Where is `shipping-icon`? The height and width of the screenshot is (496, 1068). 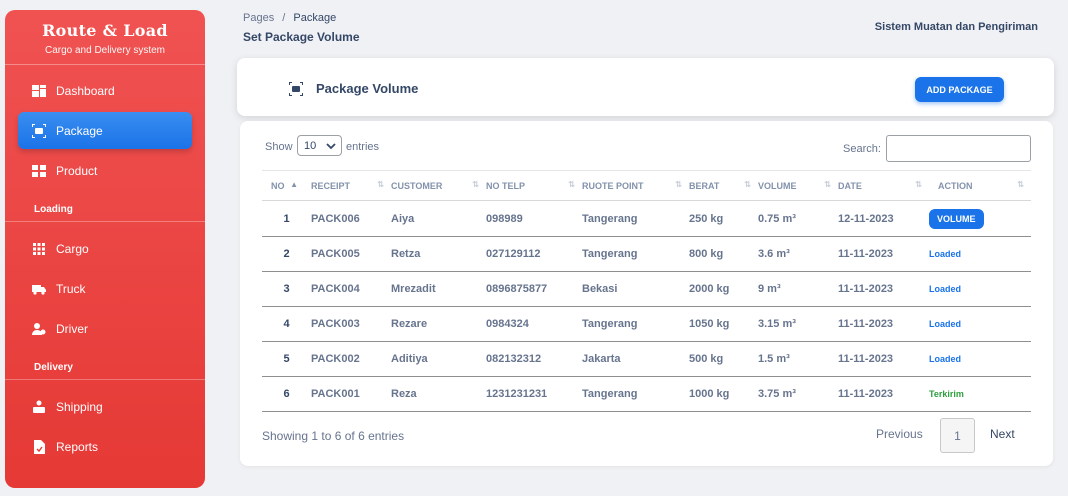 shipping-icon is located at coordinates (39, 407).